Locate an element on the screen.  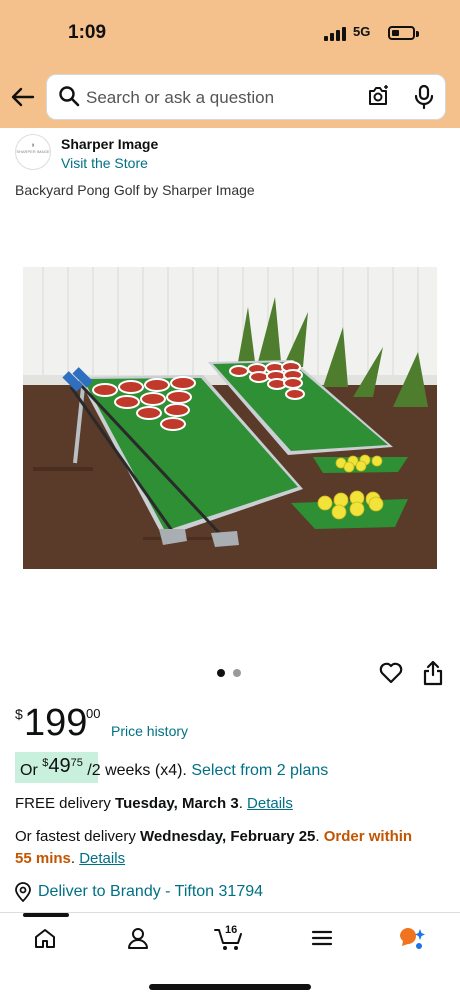
menu-icon is located at coordinates (322, 938).